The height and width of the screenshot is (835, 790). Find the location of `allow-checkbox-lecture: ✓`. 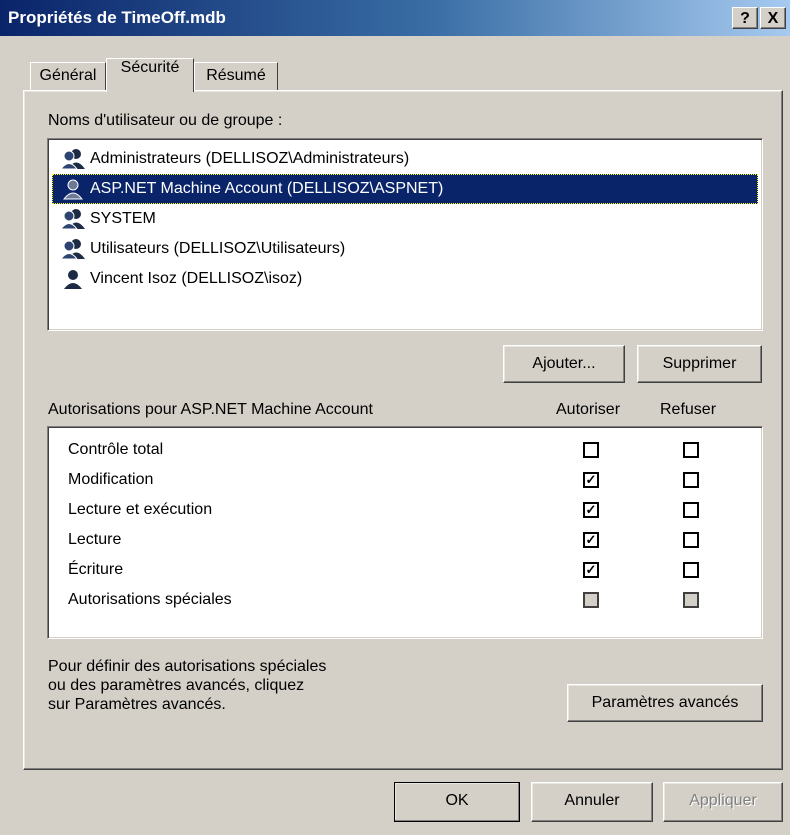

allow-checkbox-lecture: ✓ is located at coordinates (591, 540).